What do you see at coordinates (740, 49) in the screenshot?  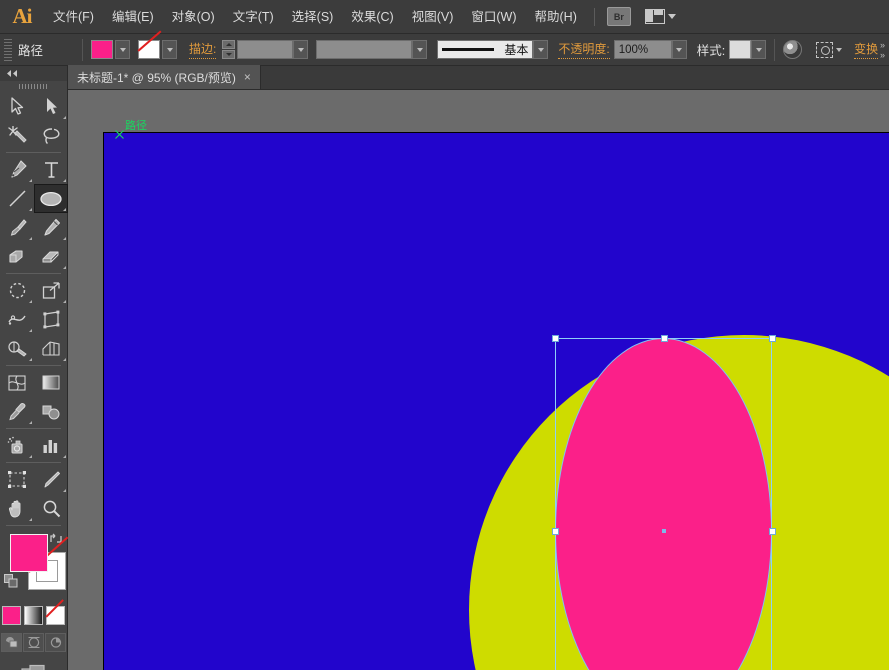 I see `graphic-style-swatch` at bounding box center [740, 49].